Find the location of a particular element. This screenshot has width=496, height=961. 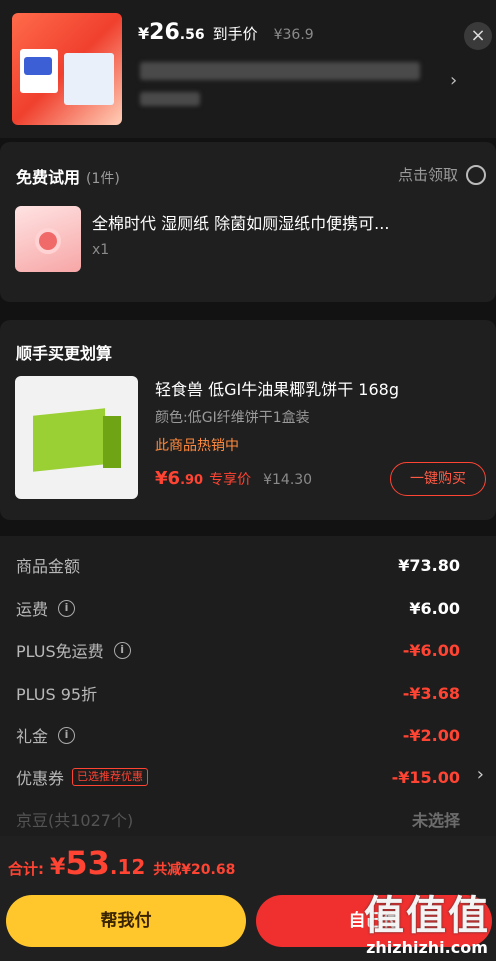

row-label: PLUS免运费 i is located at coordinates (73, 650).